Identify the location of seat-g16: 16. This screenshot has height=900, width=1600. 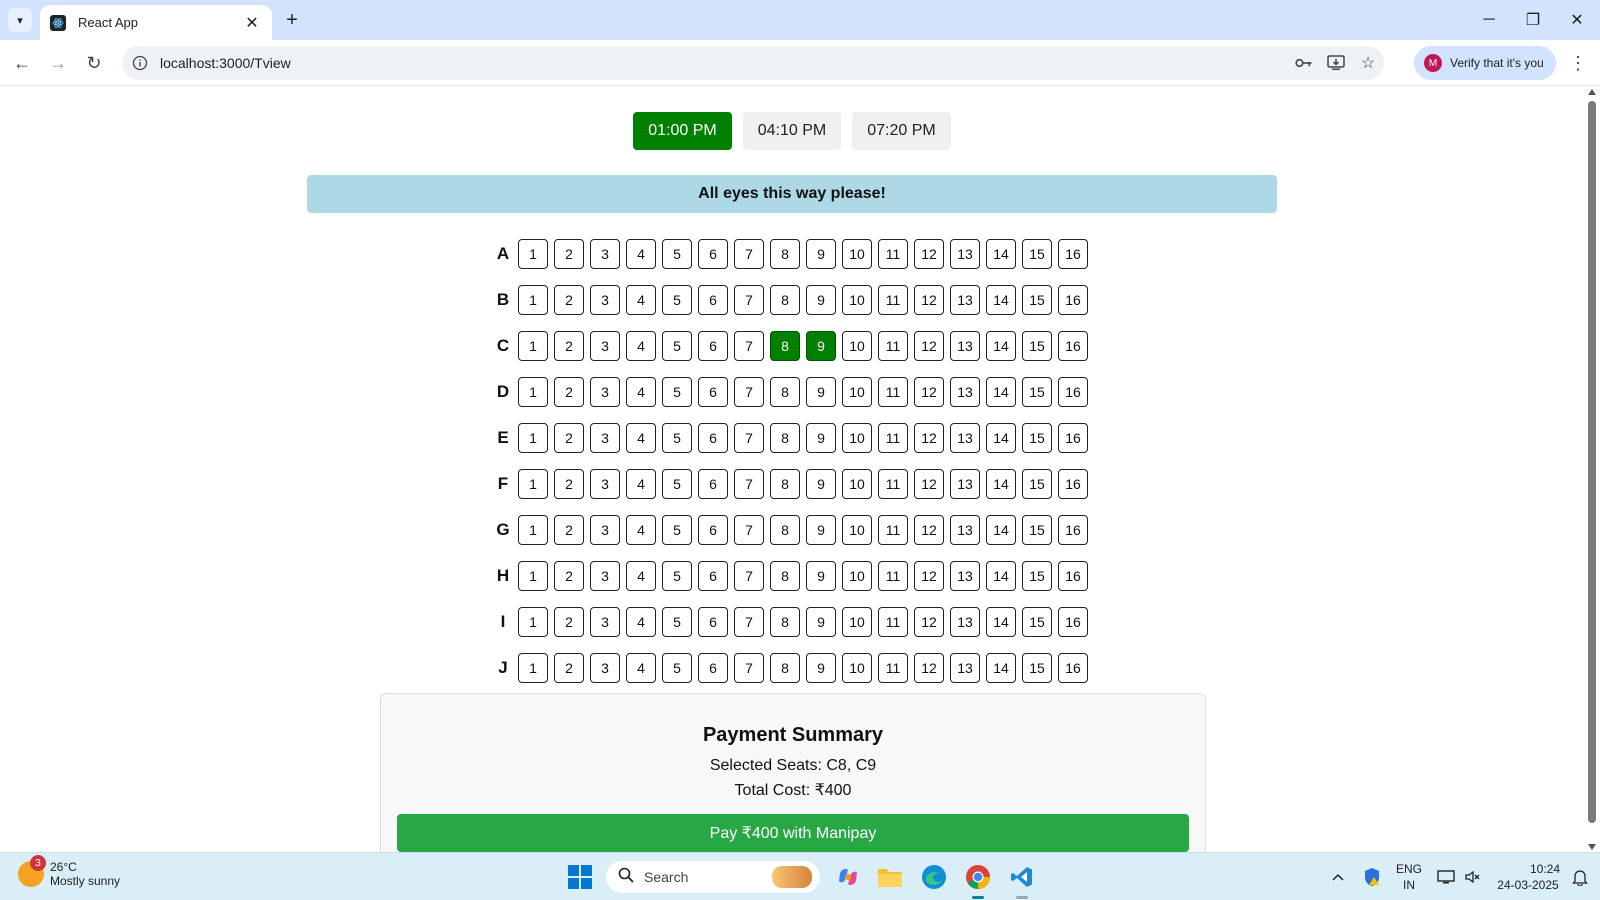
(1073, 530).